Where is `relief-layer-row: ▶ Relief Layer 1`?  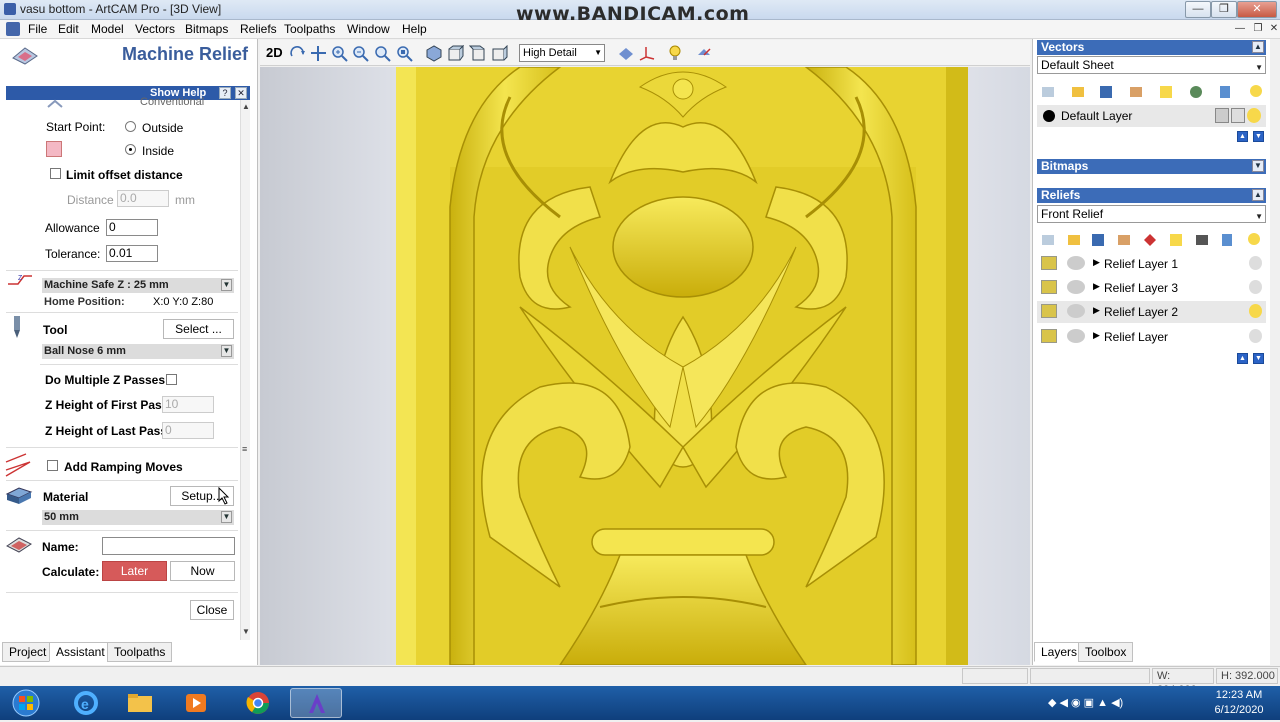
relief-layer-row: ▶ Relief Layer 1 is located at coordinates (1151, 264).